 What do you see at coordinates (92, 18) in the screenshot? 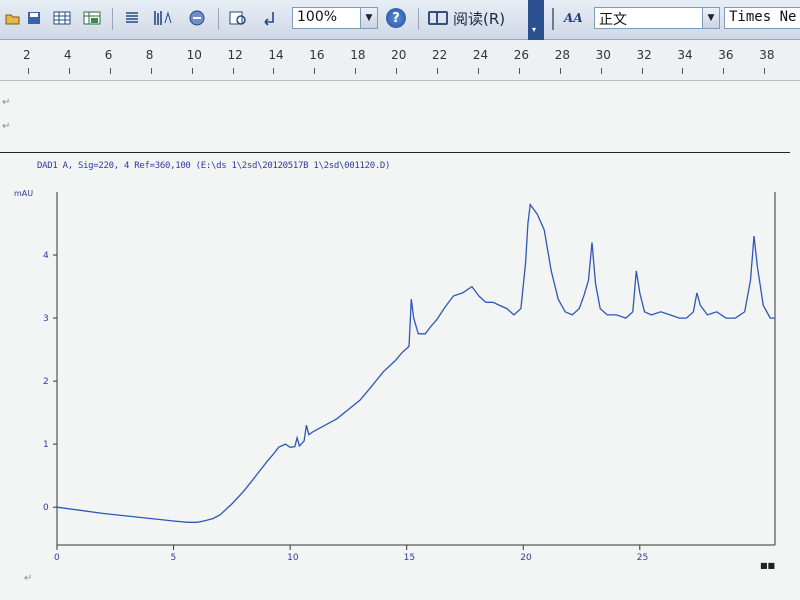
I see `insert-excel-icon` at bounding box center [92, 18].